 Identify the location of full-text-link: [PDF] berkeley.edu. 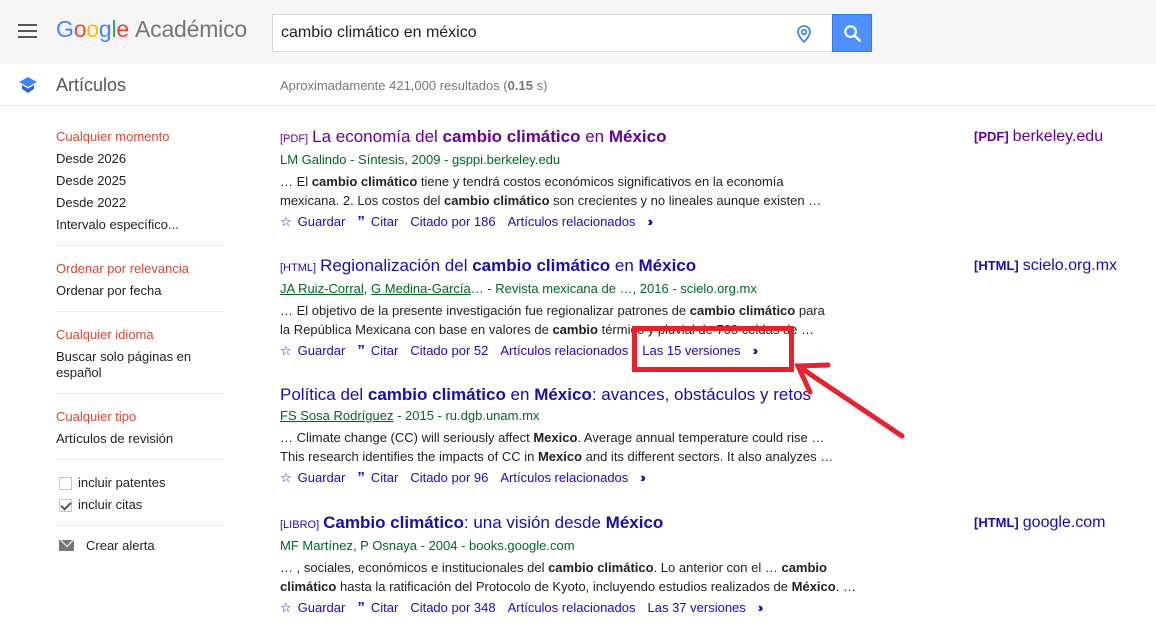
(1038, 137).